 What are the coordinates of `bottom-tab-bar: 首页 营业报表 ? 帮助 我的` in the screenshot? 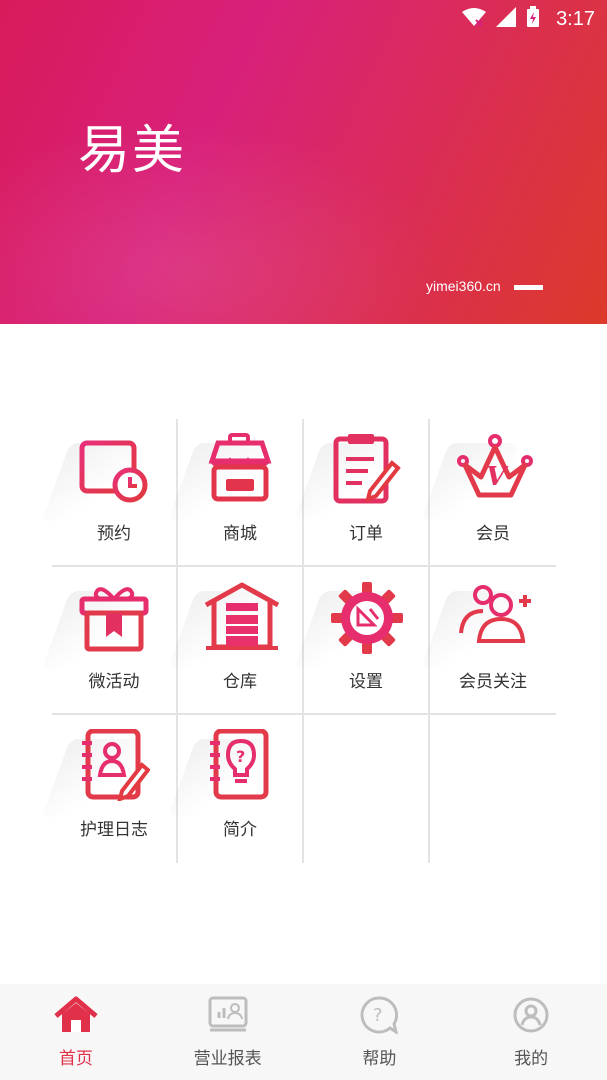 It's located at (303, 1032).